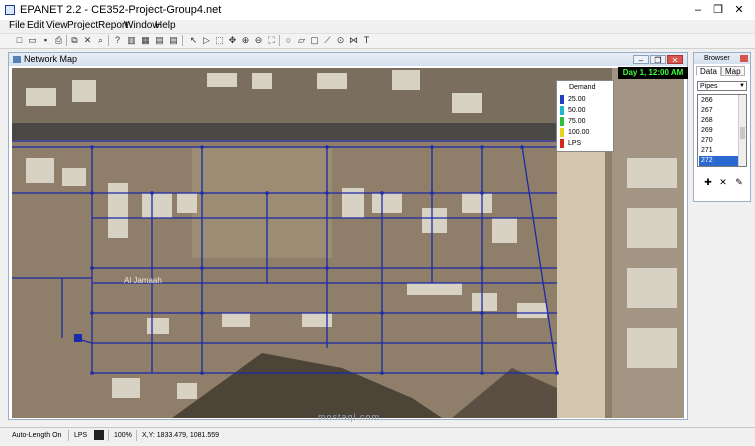 The image size is (755, 446). Describe the element at coordinates (719, 121) in the screenshot. I see `list-item: 268` at that location.